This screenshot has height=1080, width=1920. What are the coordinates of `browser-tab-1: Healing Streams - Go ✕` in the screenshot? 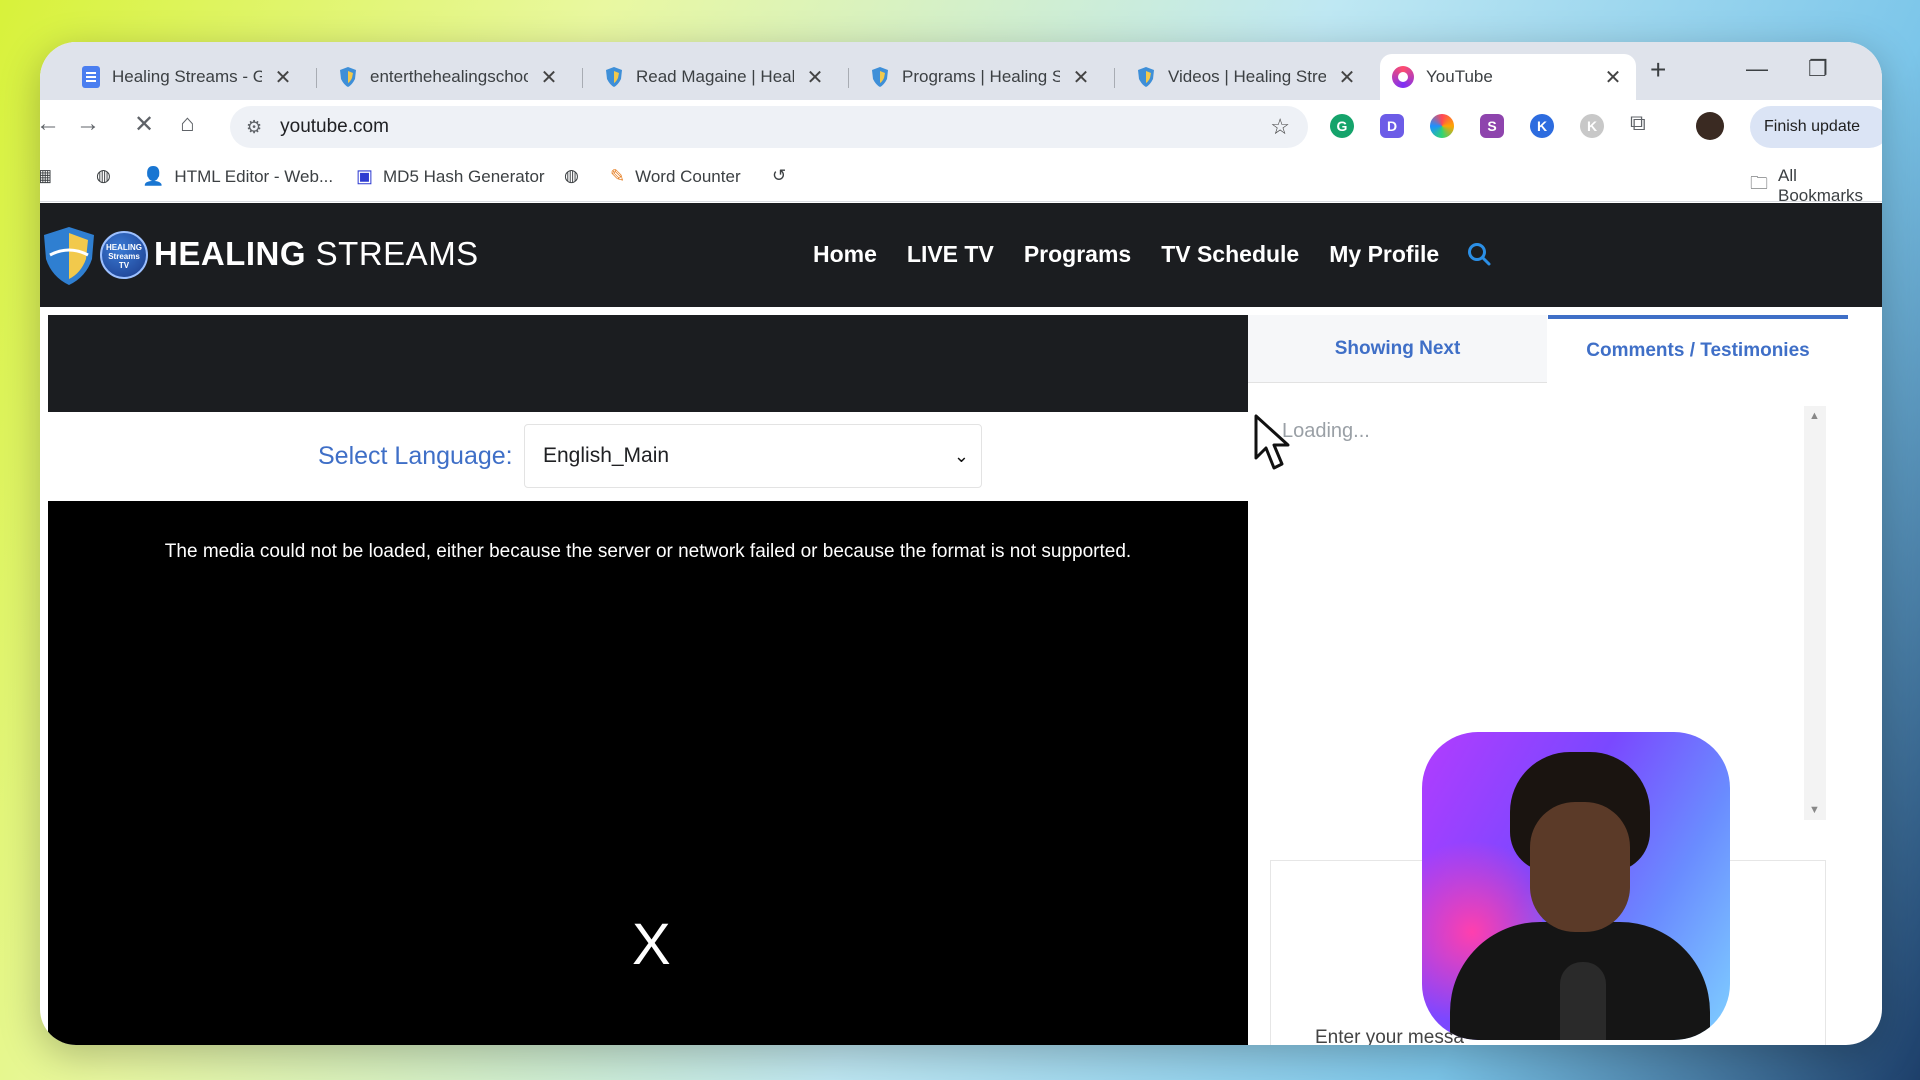 It's located at (188, 77).